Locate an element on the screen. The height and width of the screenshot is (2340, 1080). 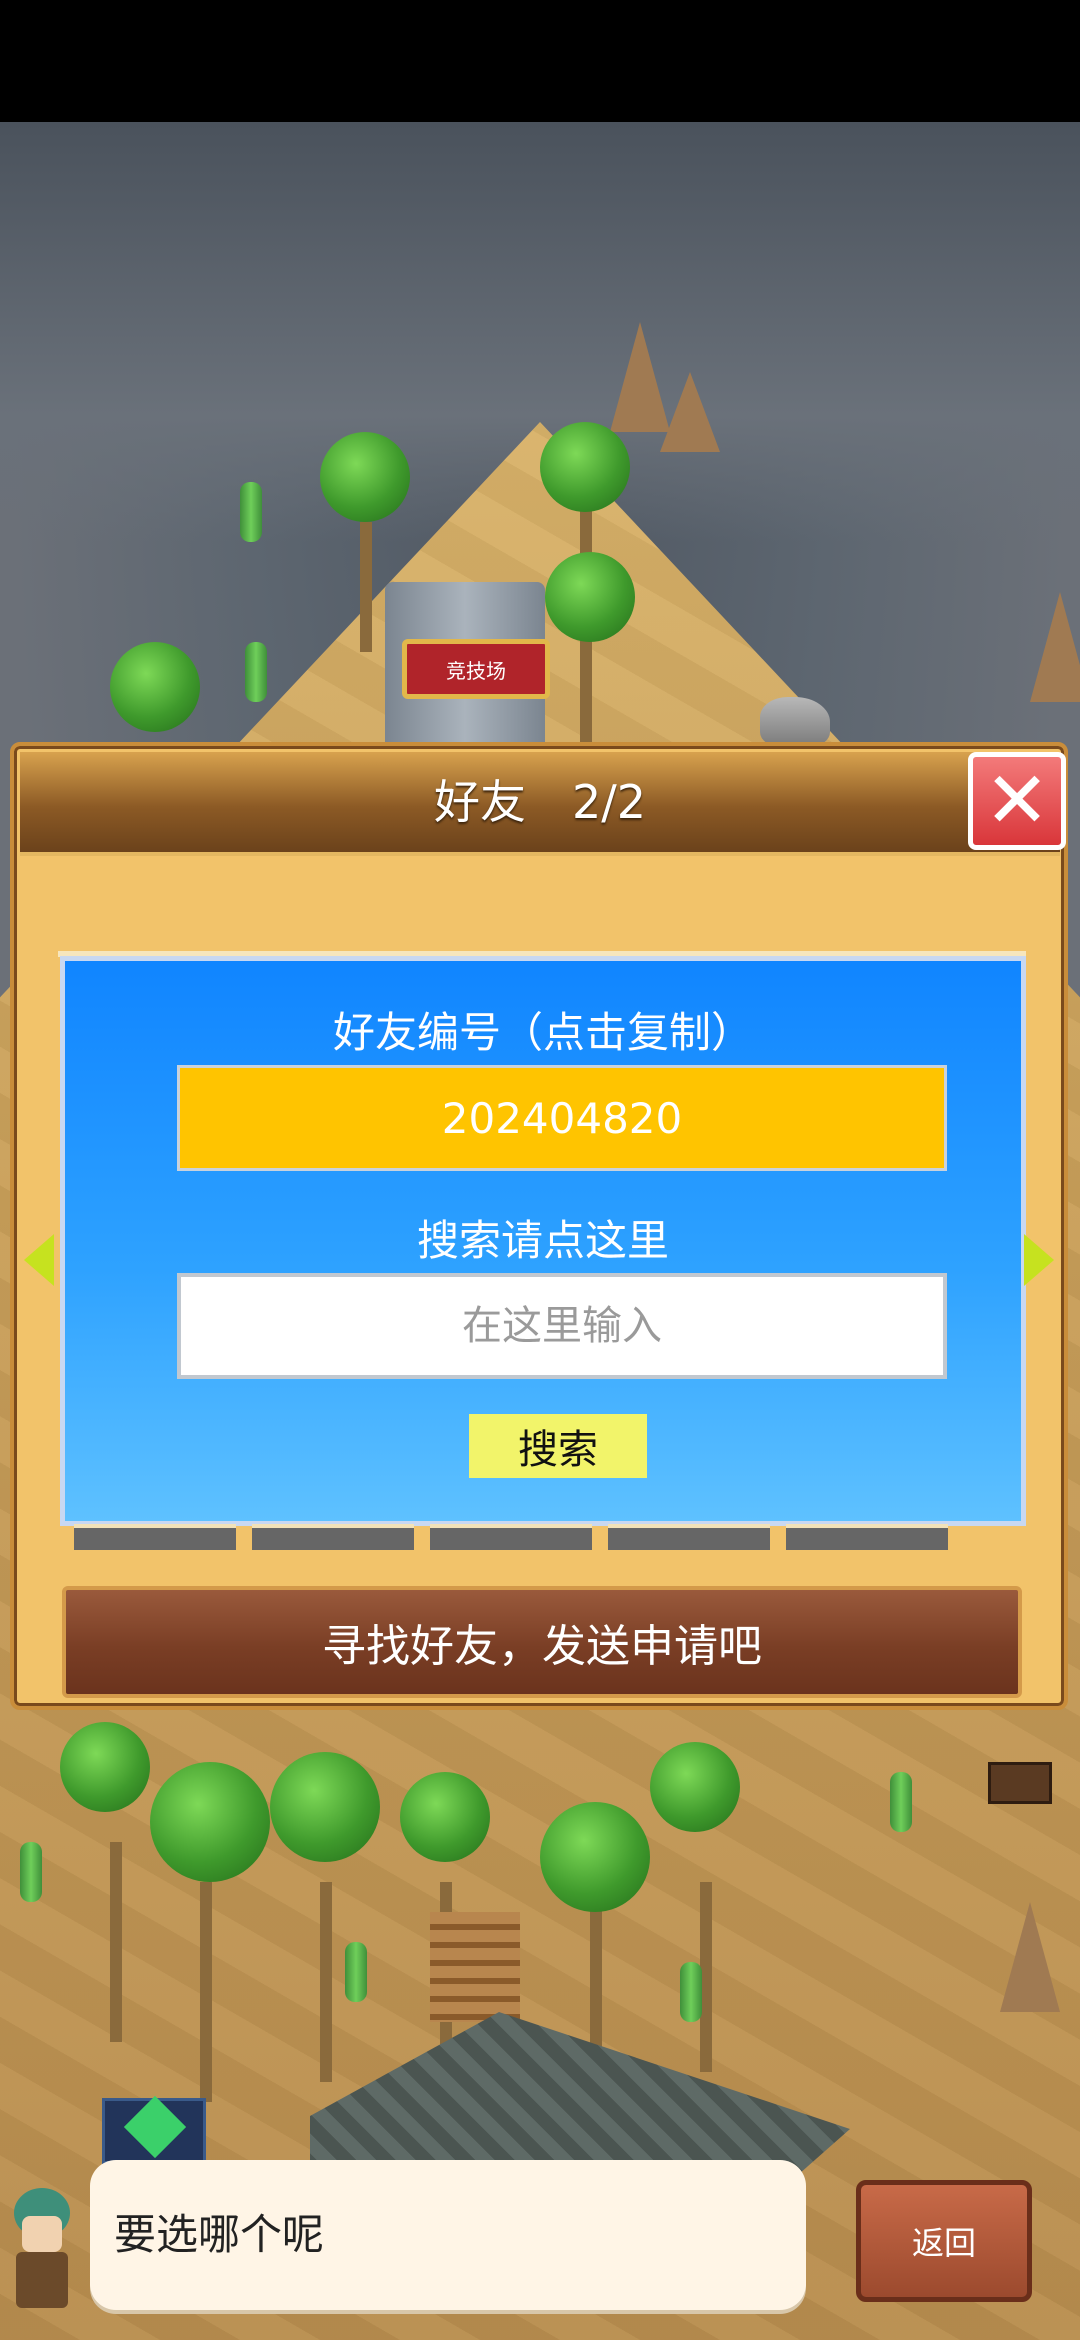
search-label: 搜索请点这里 is located at coordinates (542, 1240).